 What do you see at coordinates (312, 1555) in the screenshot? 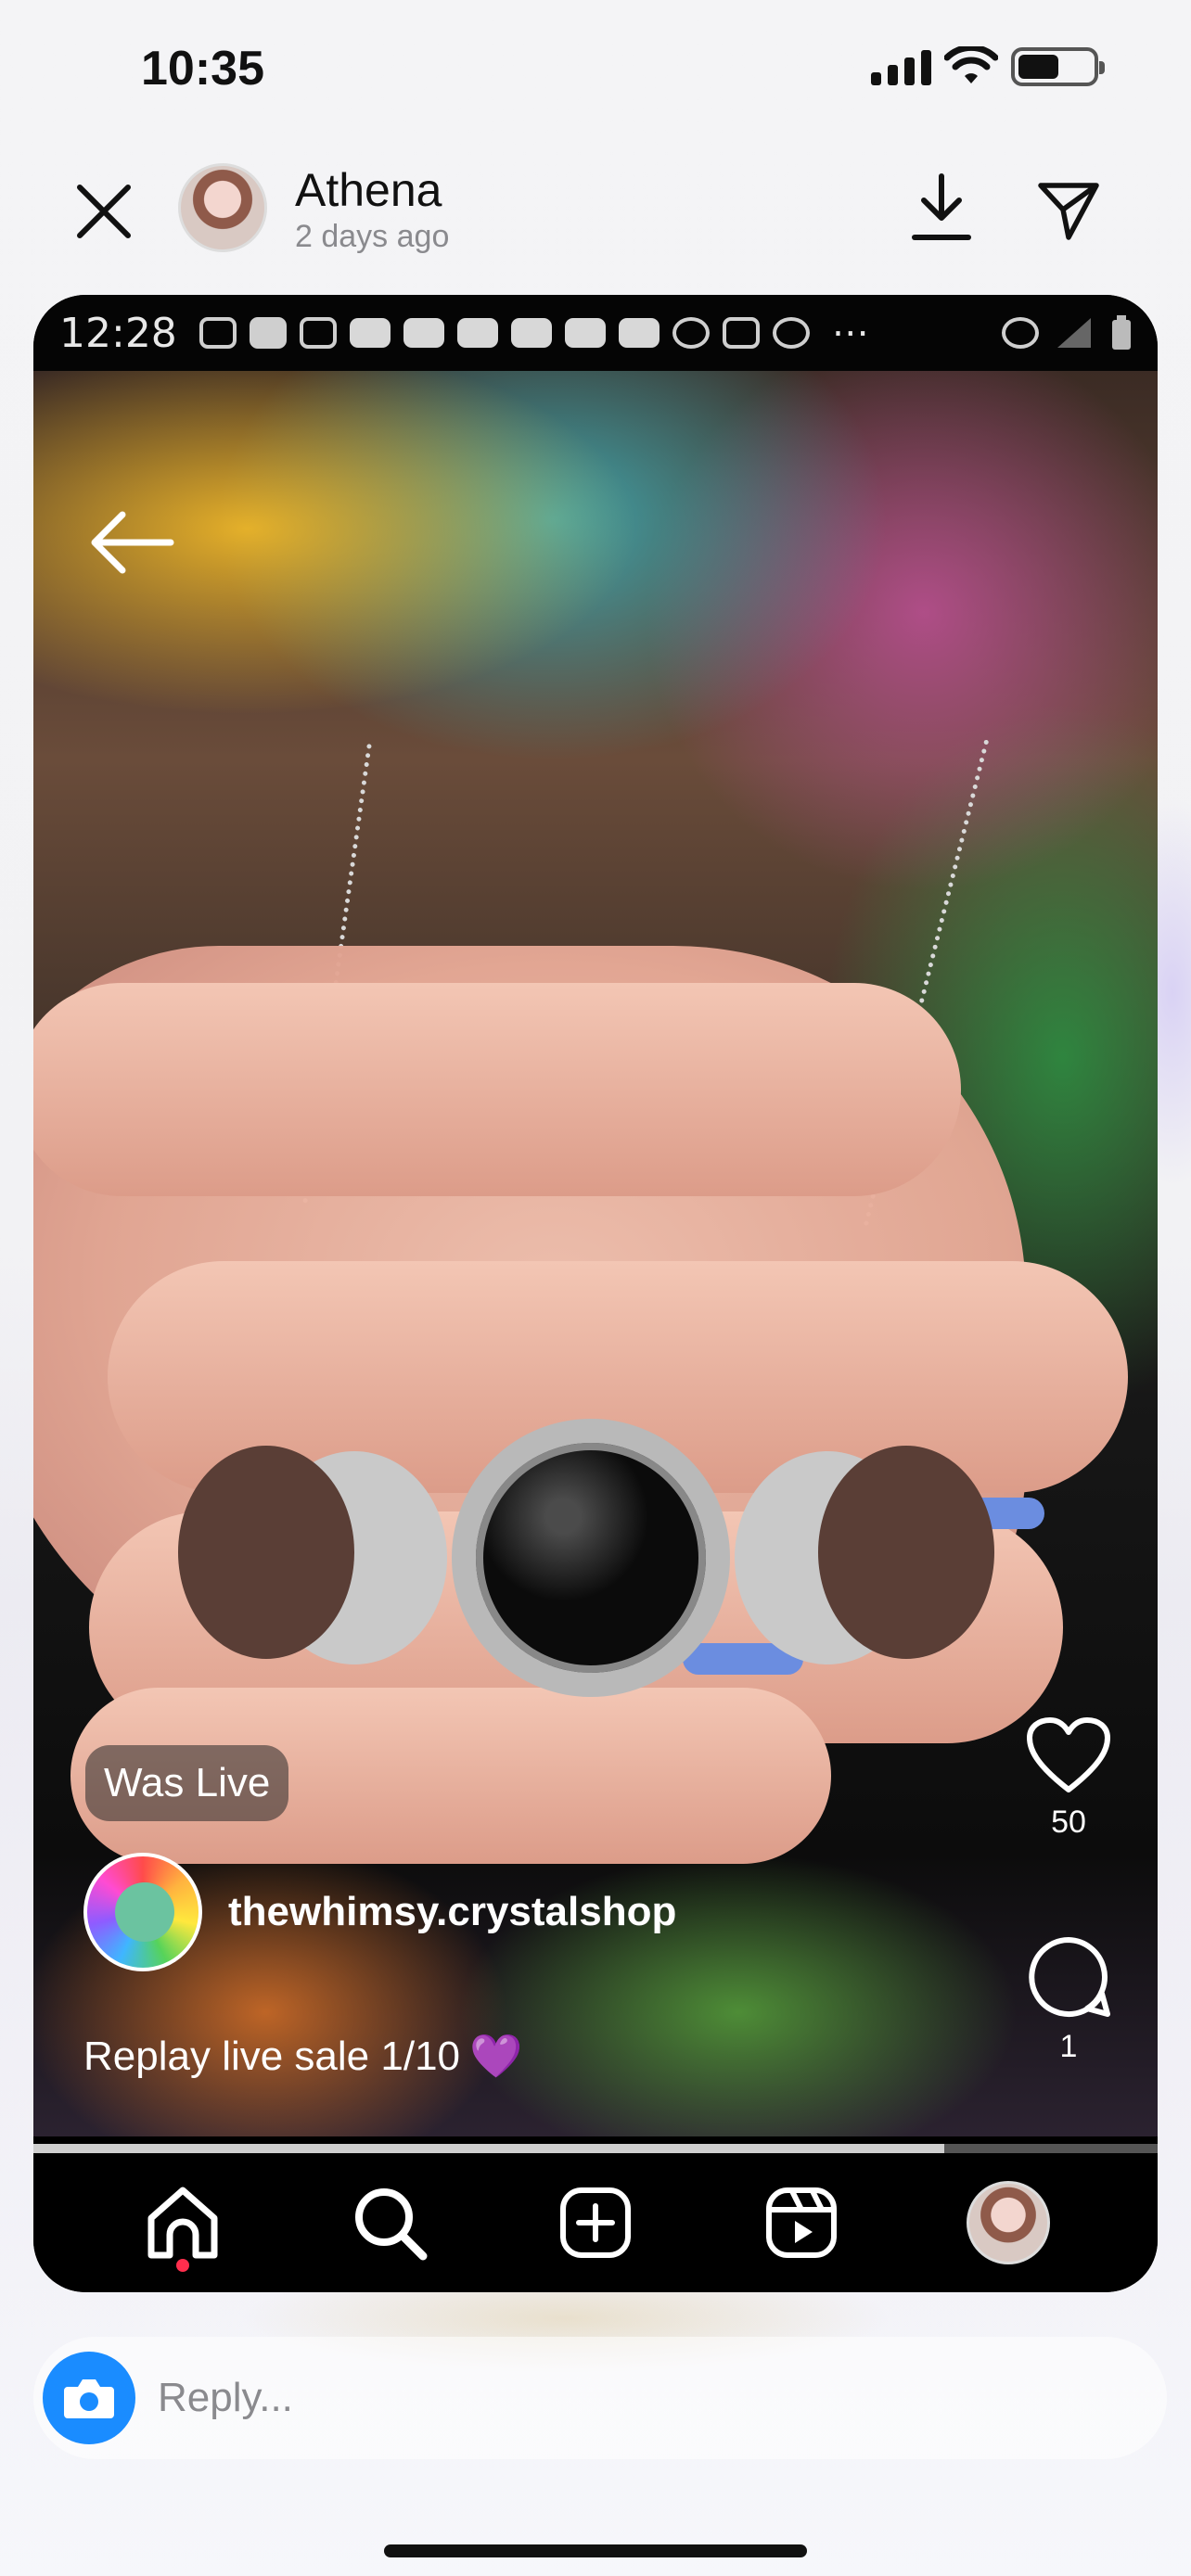
I see `crescent-moon-left` at bounding box center [312, 1555].